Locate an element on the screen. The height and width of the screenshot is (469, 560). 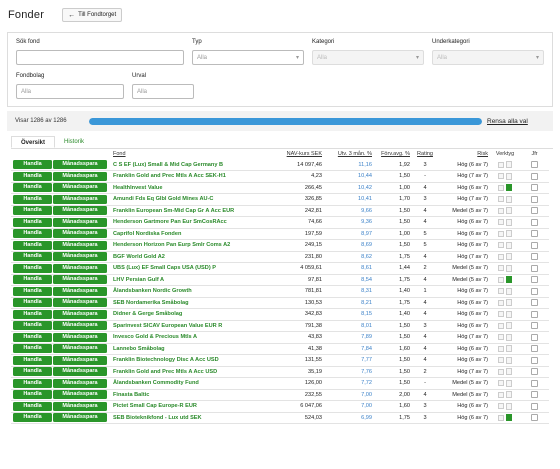
fund-name-link: Franklin Biotechnology Disc A Acc USD is located at coordinates (166, 360).